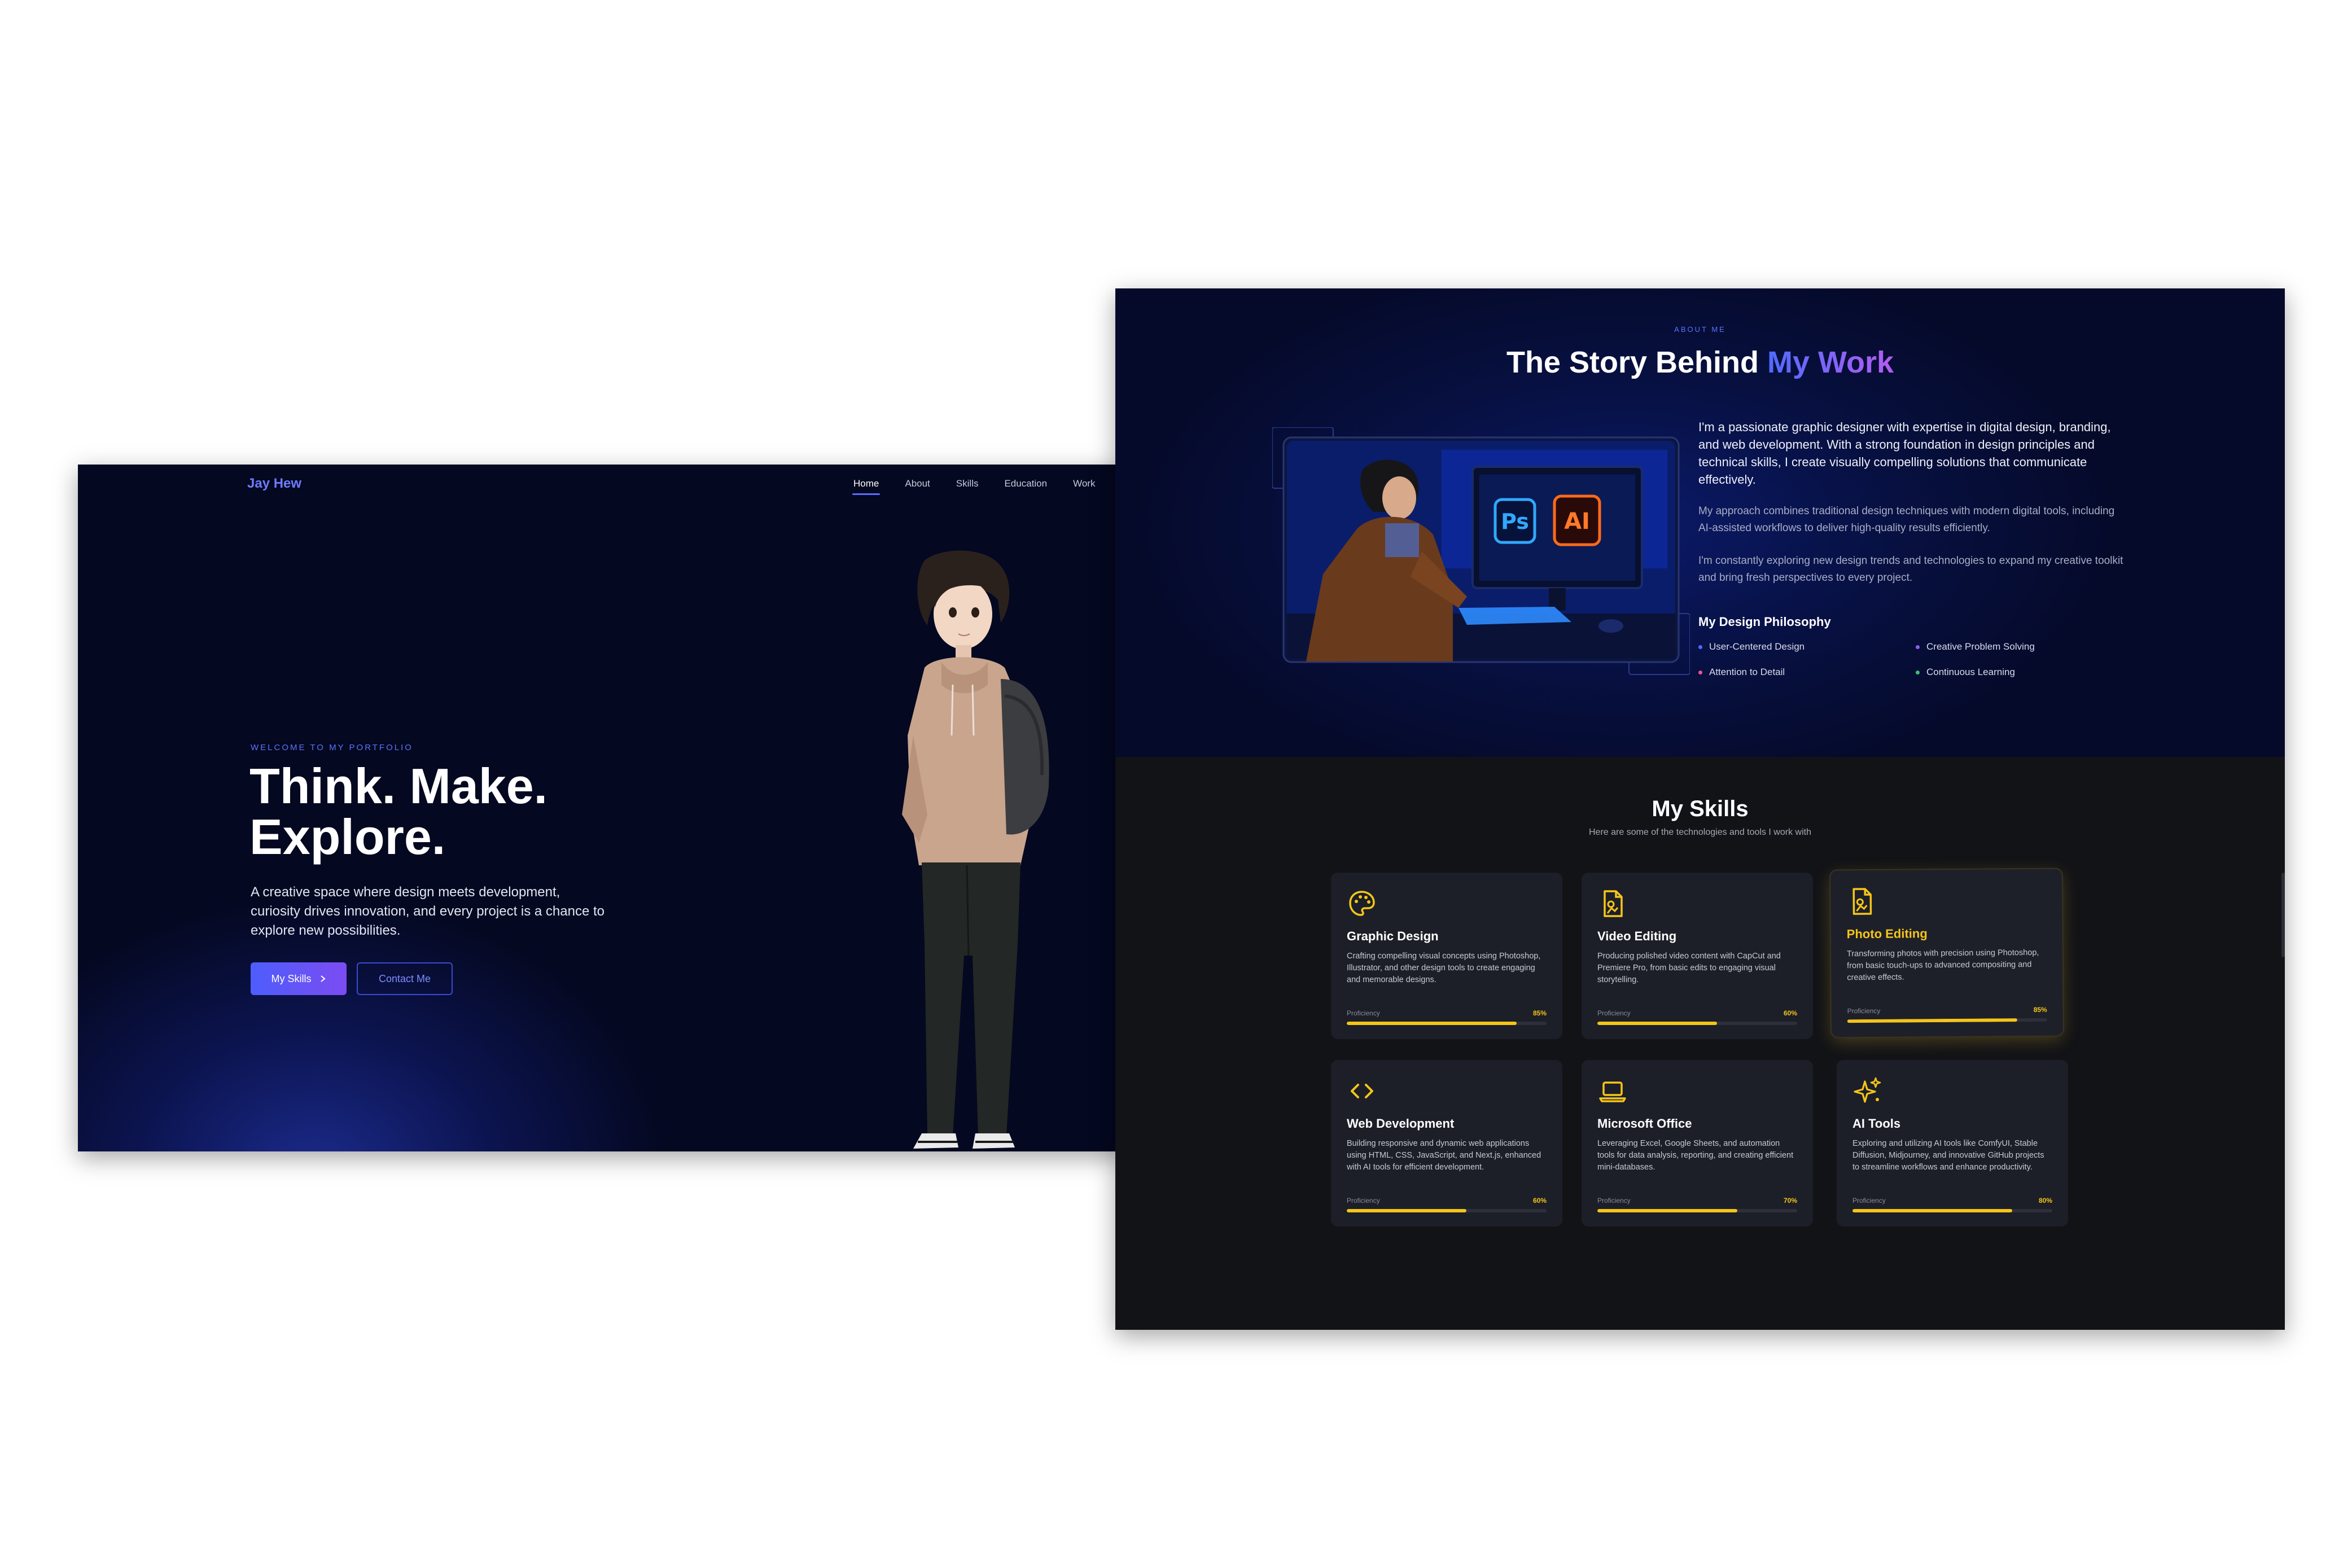 Image resolution: width=2352 pixels, height=1568 pixels. What do you see at coordinates (866, 486) in the screenshot?
I see `nav-home: Home` at bounding box center [866, 486].